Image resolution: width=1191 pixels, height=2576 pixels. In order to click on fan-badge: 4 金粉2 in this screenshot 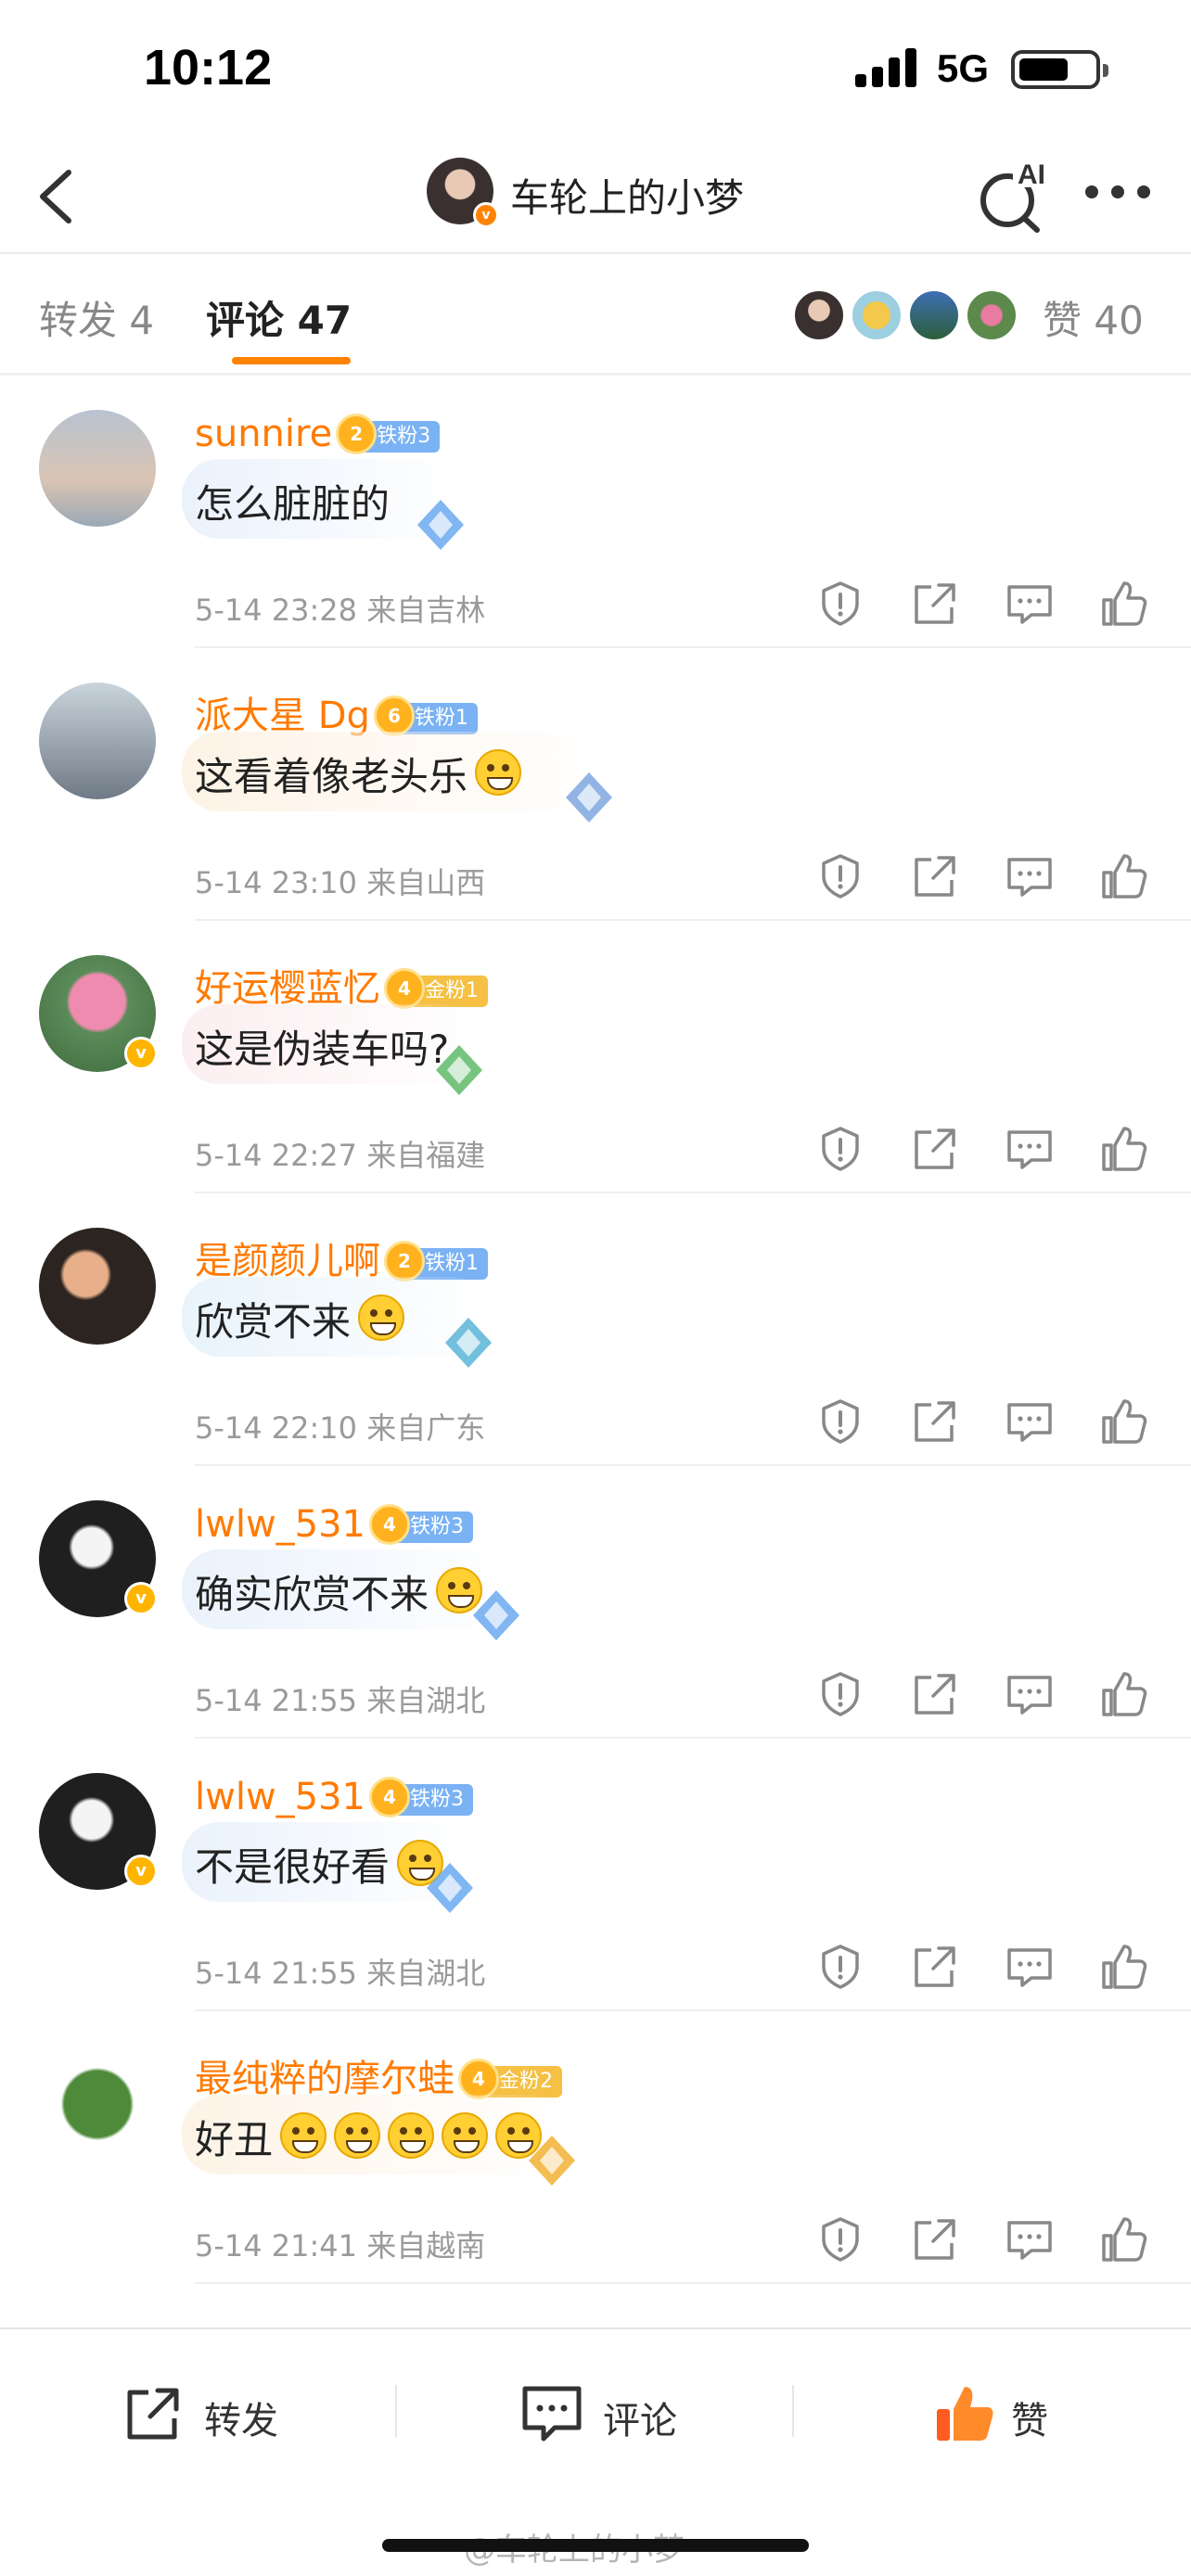, I will do `click(510, 2079)`.